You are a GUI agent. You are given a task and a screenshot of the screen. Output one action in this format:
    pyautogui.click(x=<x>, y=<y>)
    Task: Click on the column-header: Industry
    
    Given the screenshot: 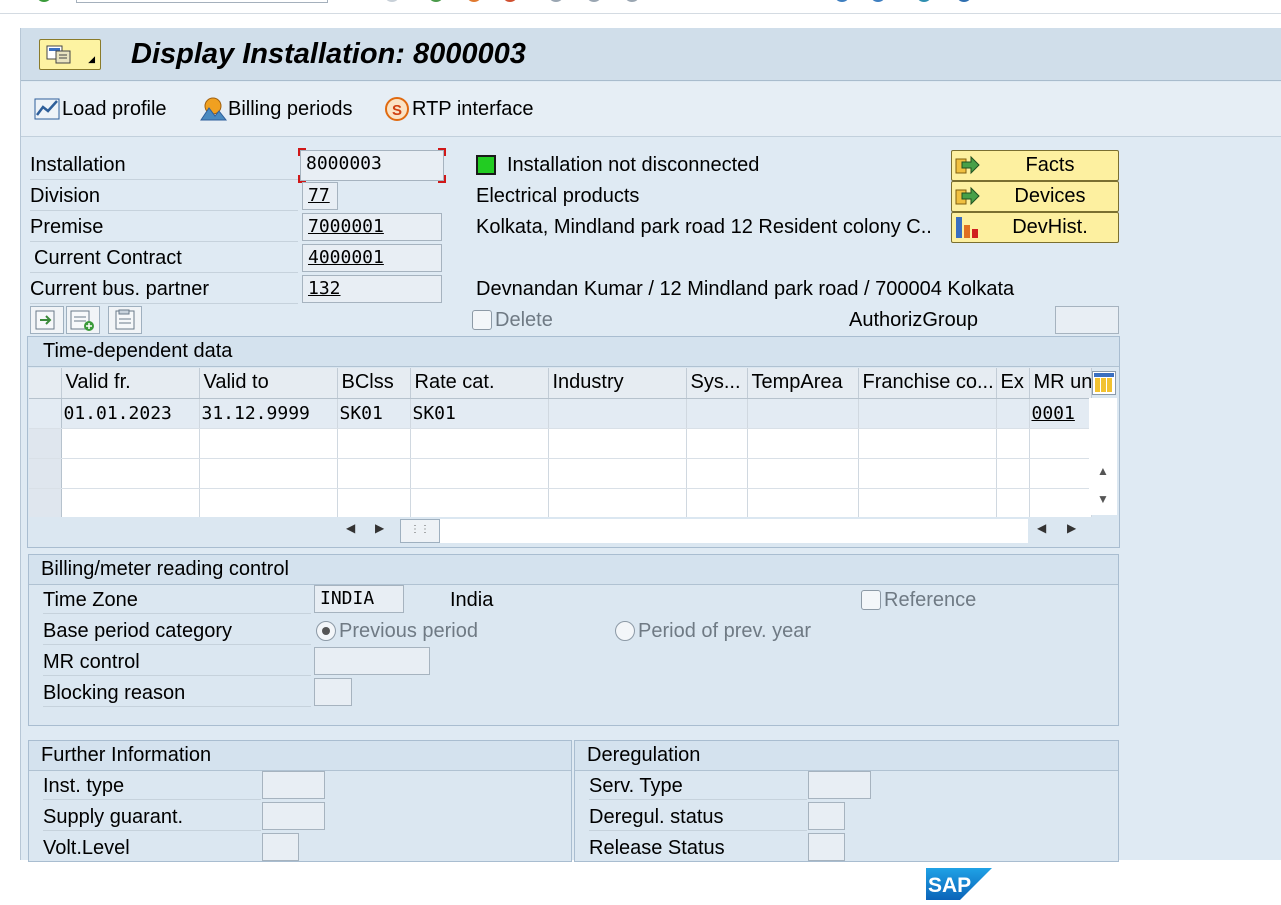 What is the action you would take?
    pyautogui.click(x=617, y=383)
    